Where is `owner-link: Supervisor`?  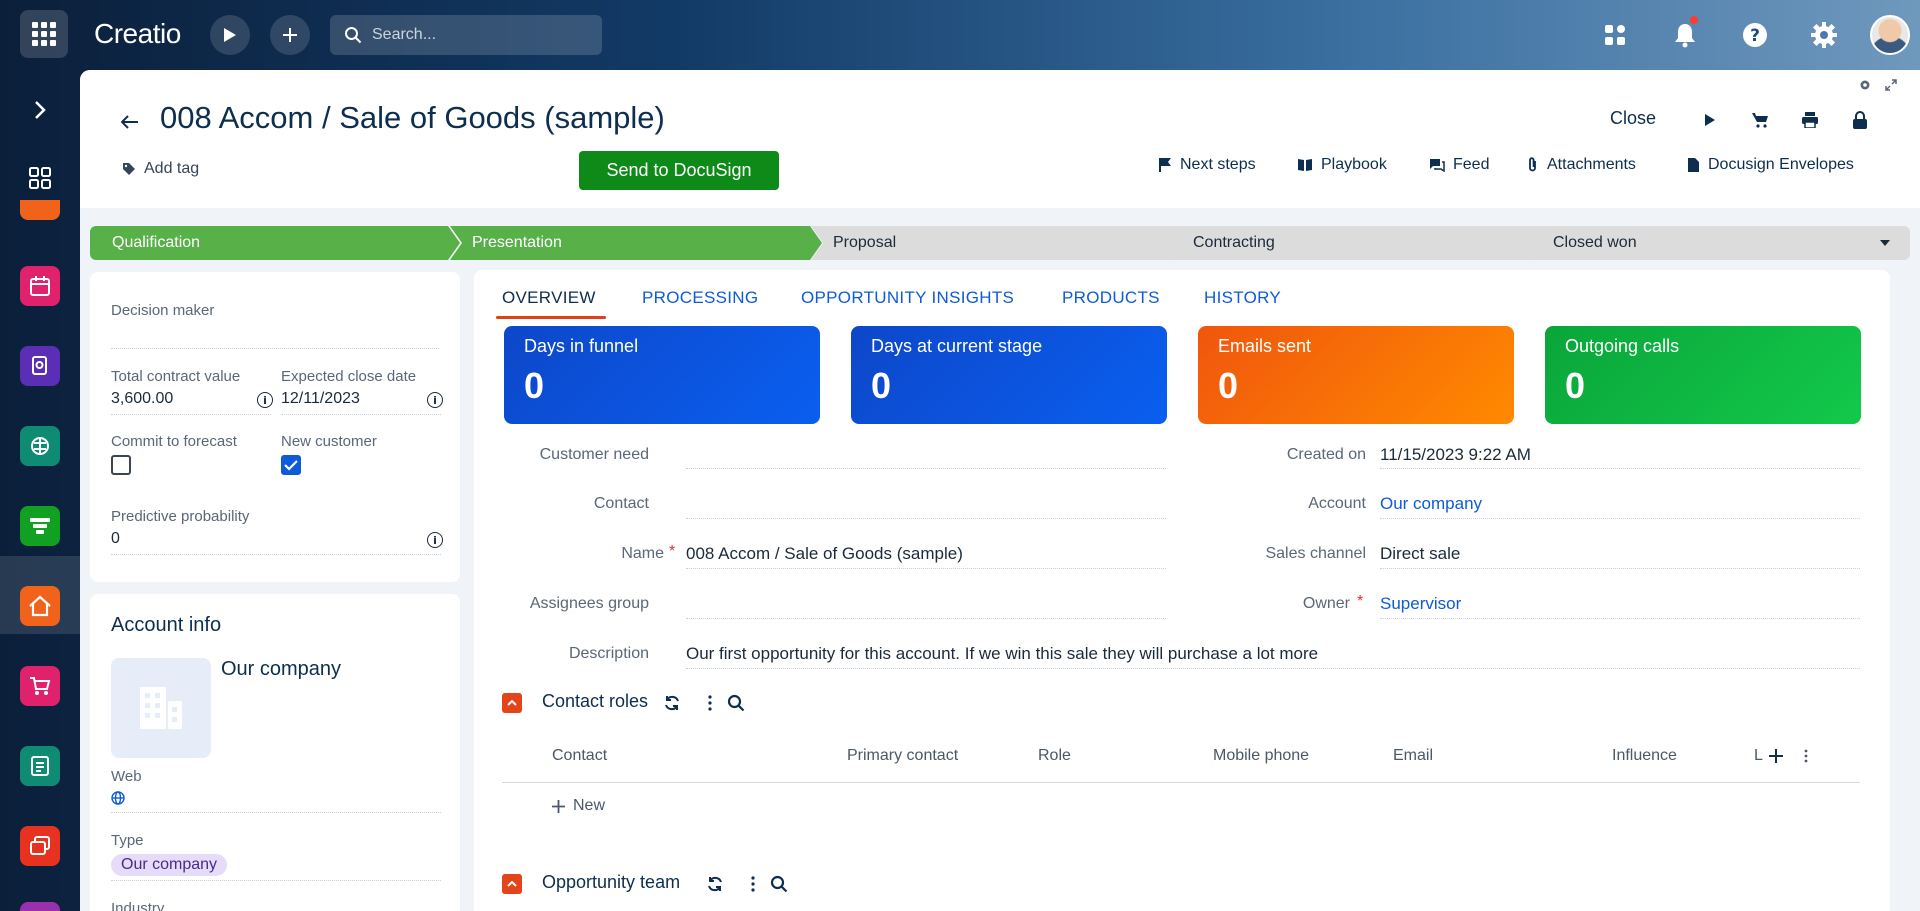 owner-link: Supervisor is located at coordinates (1420, 604).